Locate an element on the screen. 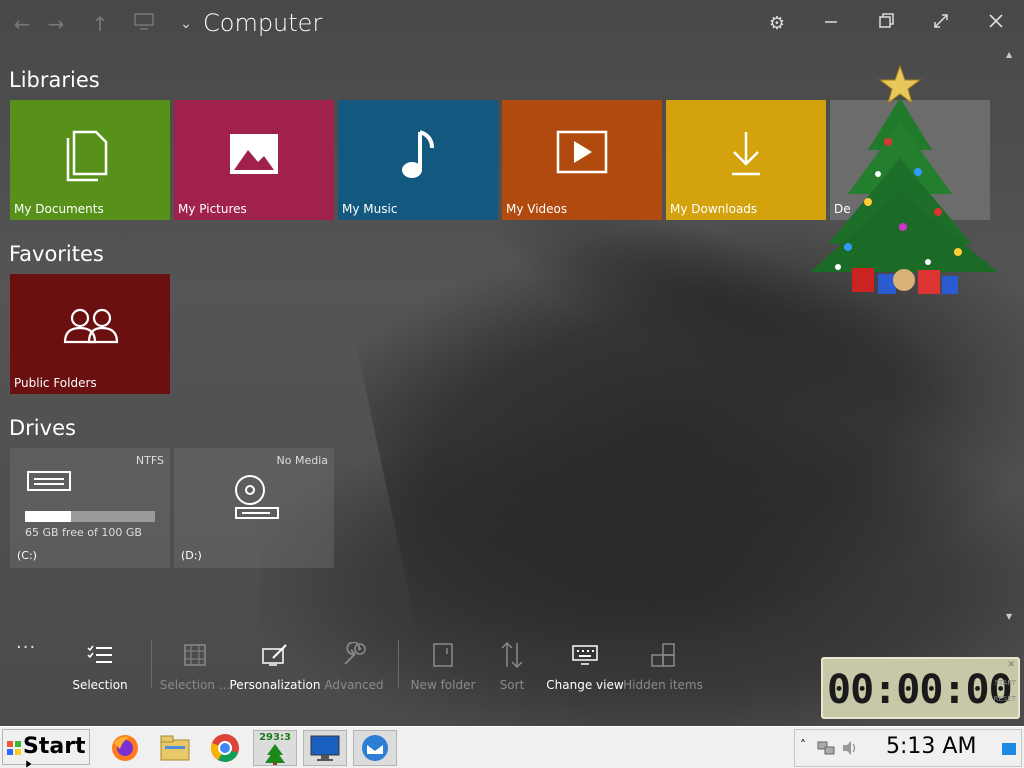 Image resolution: width=1024 pixels, height=768 pixels. favorite-tile-public-folders: Public Folders is located at coordinates (90, 334).